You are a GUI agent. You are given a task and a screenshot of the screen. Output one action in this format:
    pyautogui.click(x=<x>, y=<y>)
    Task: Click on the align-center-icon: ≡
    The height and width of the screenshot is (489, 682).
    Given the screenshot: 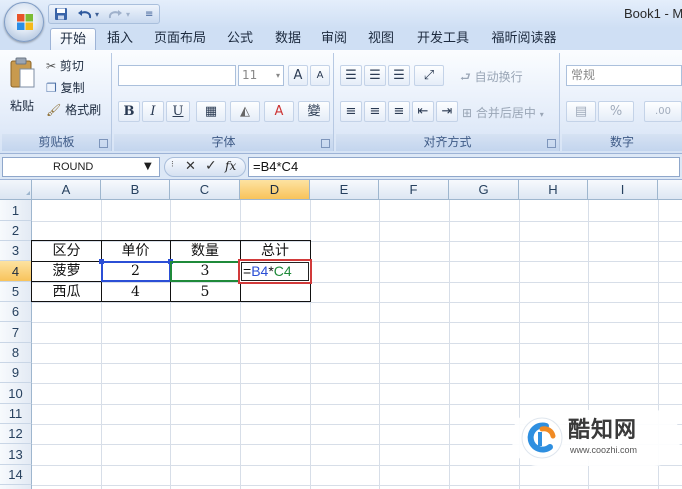 What is the action you would take?
    pyautogui.click(x=375, y=111)
    